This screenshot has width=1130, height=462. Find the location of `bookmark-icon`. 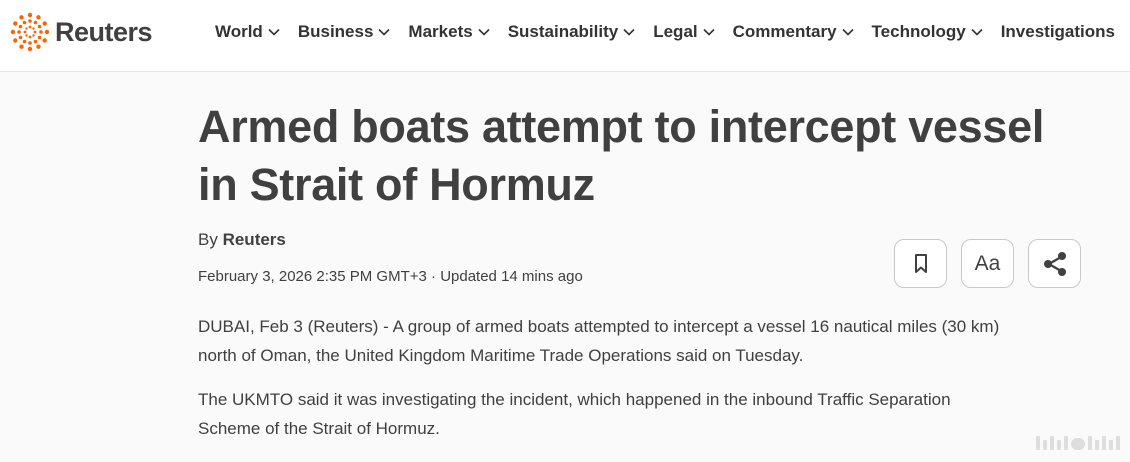

bookmark-icon is located at coordinates (920, 263).